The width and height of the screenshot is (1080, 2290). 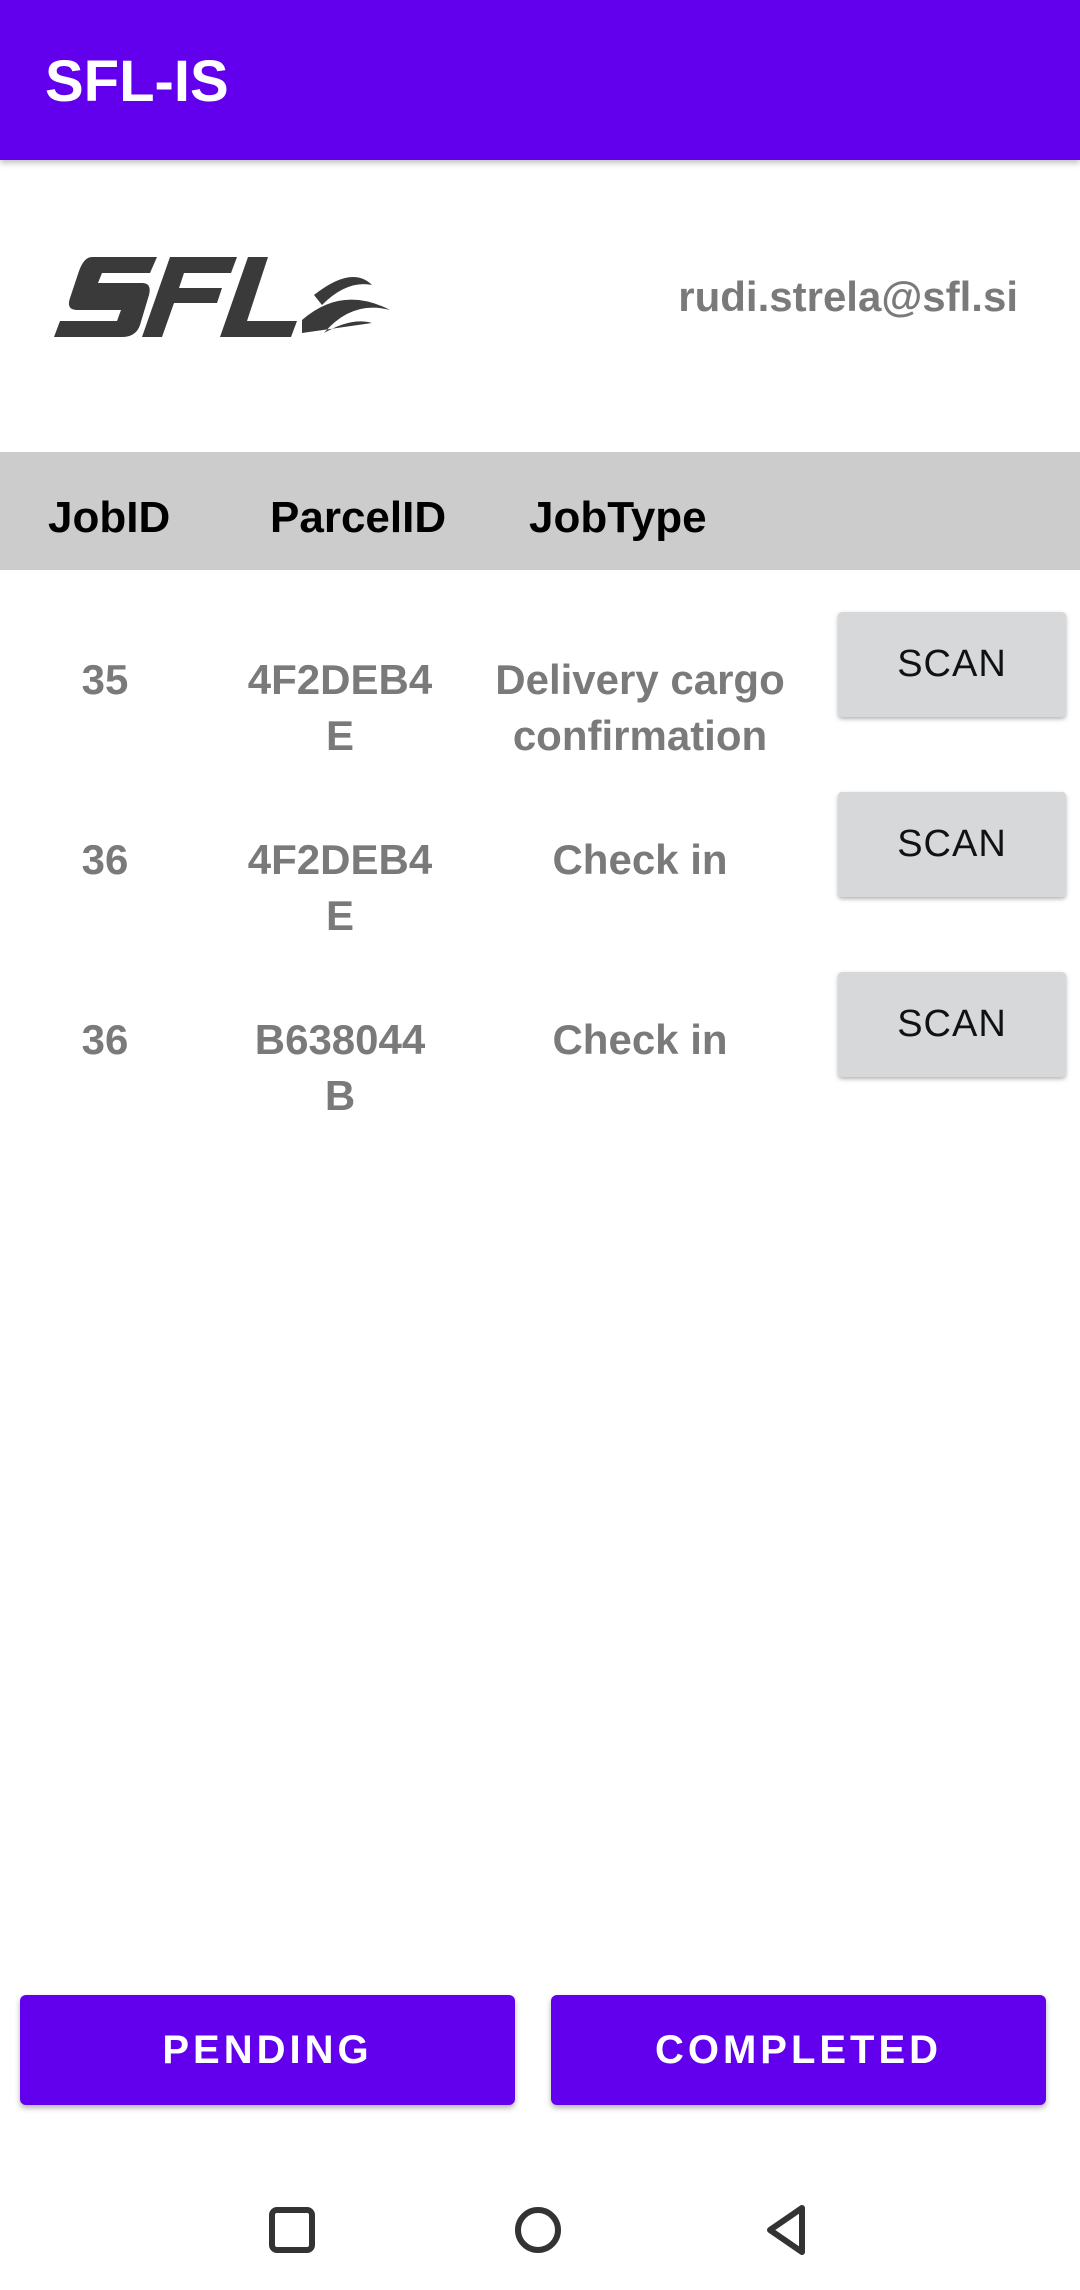 I want to click on back-icon, so click(x=786, y=2230).